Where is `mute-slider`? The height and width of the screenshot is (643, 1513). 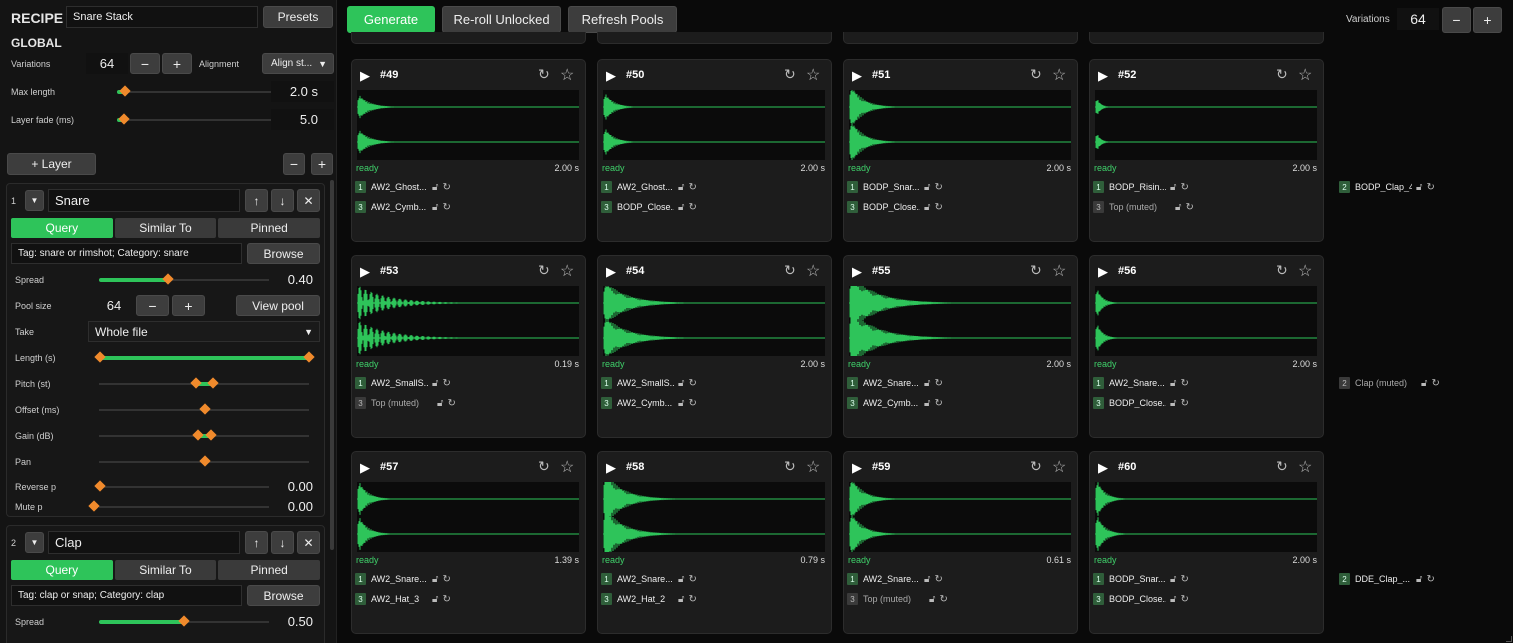 mute-slider is located at coordinates (184, 507).